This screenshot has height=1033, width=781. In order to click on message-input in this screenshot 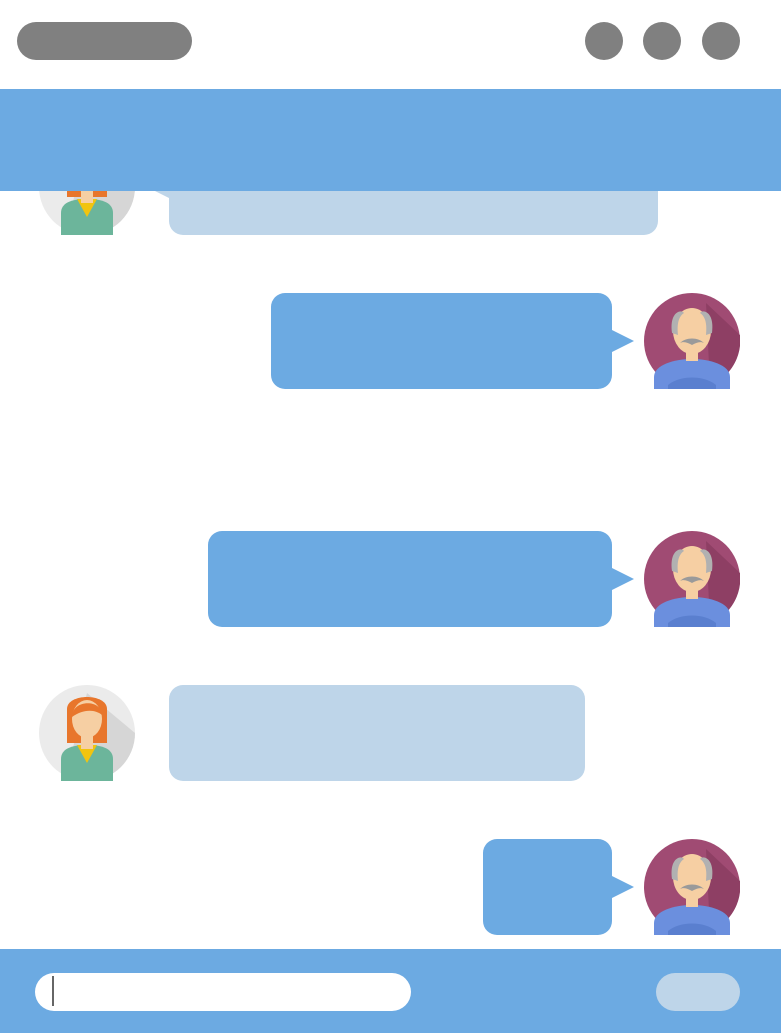, I will do `click(223, 992)`.